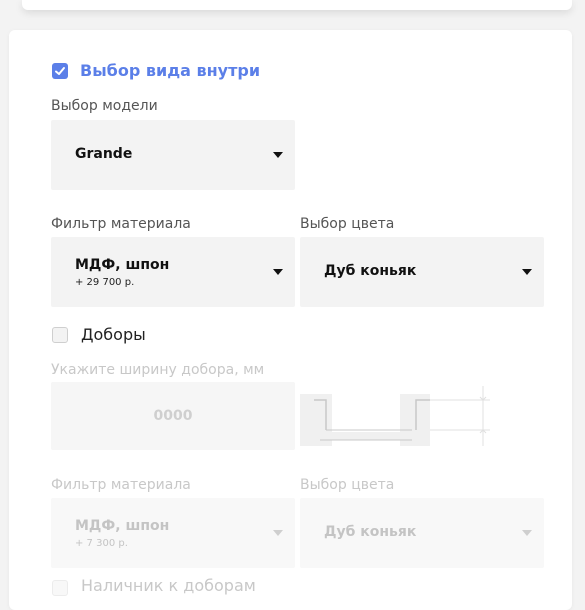  Describe the element at coordinates (173, 155) in the screenshot. I see `model-select: Grande` at that location.